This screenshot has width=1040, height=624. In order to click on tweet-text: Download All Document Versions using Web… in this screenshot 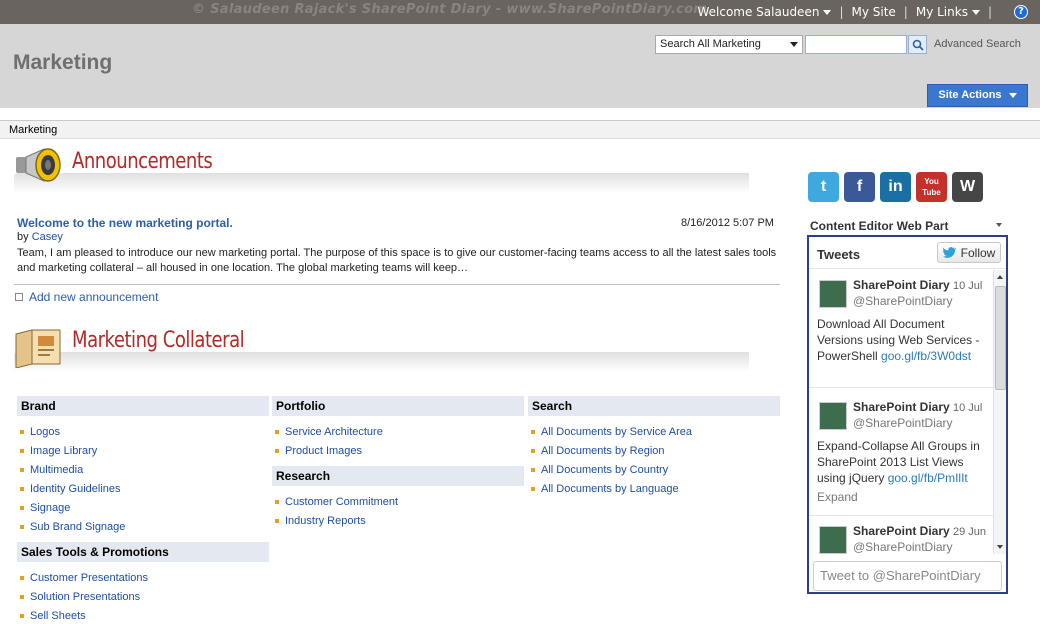, I will do `click(903, 340)`.